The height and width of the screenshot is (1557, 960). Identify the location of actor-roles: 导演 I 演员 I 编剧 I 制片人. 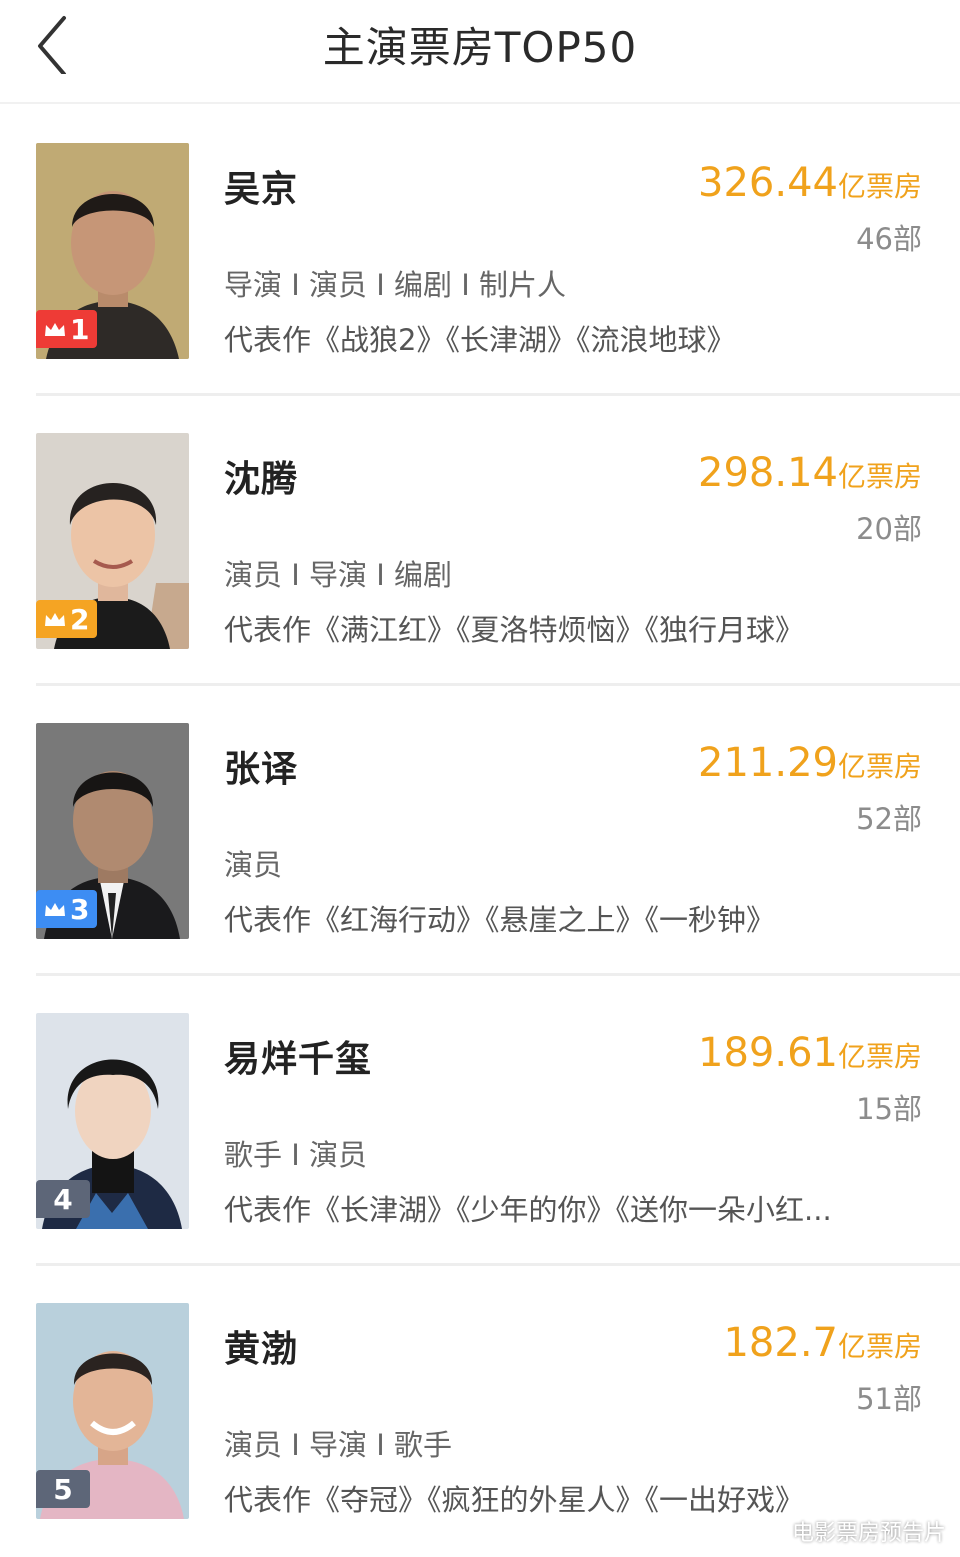
(395, 285).